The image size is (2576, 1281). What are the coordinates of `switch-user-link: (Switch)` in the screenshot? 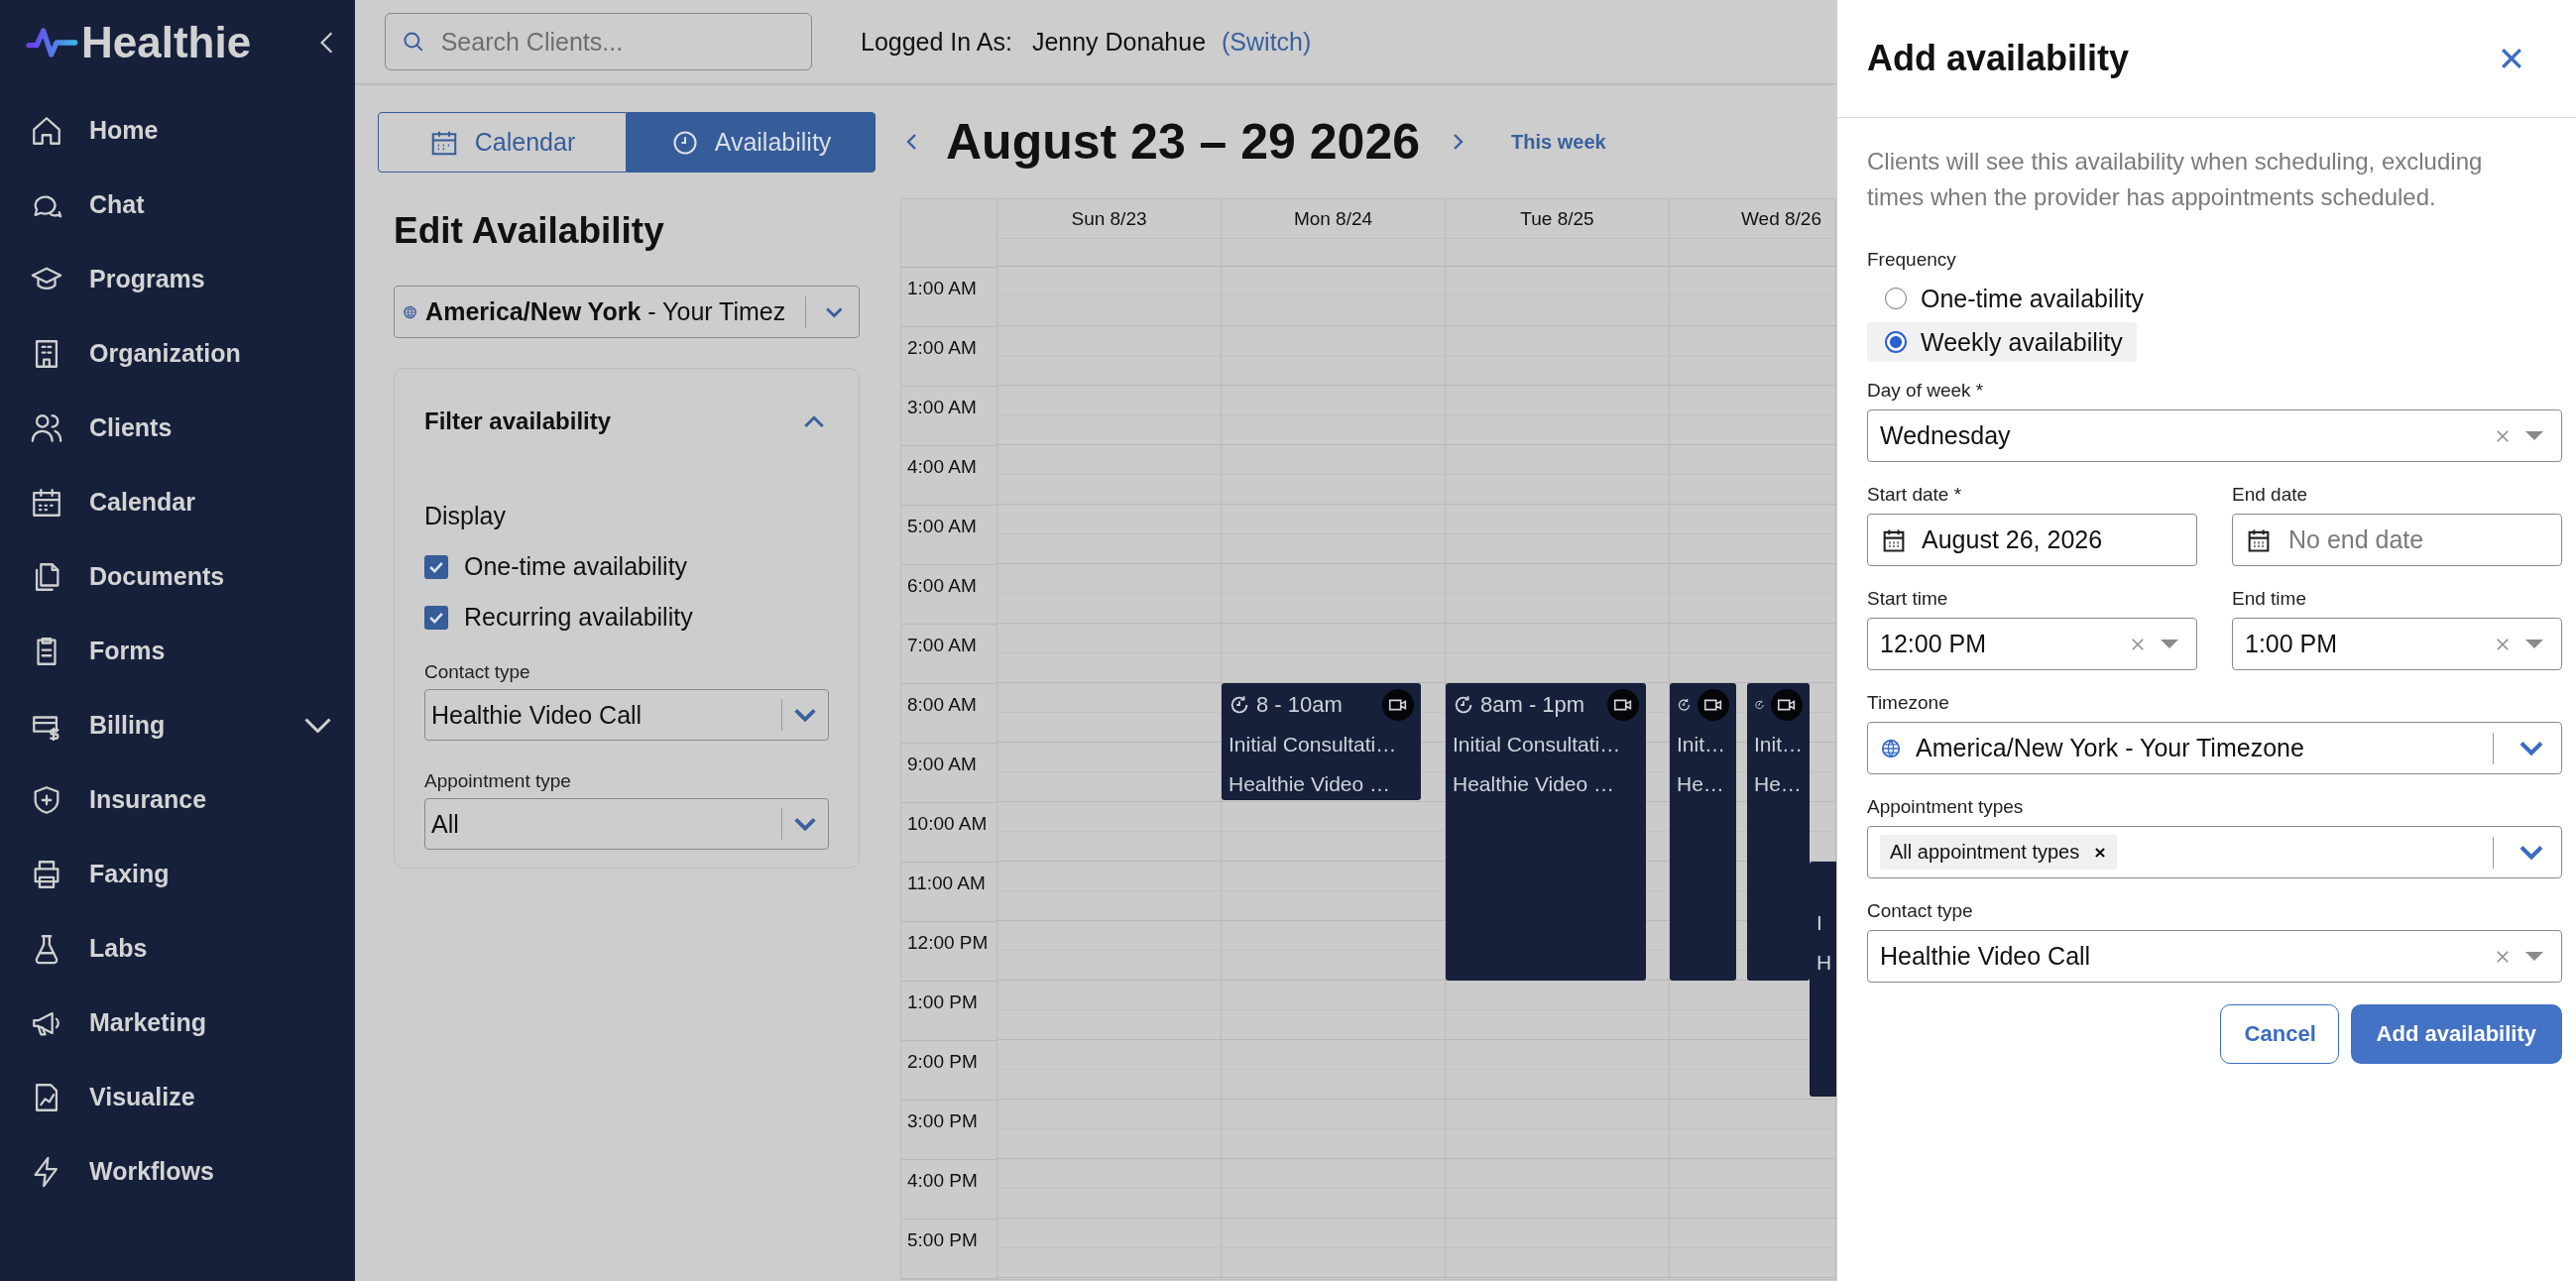 It's located at (1267, 42).